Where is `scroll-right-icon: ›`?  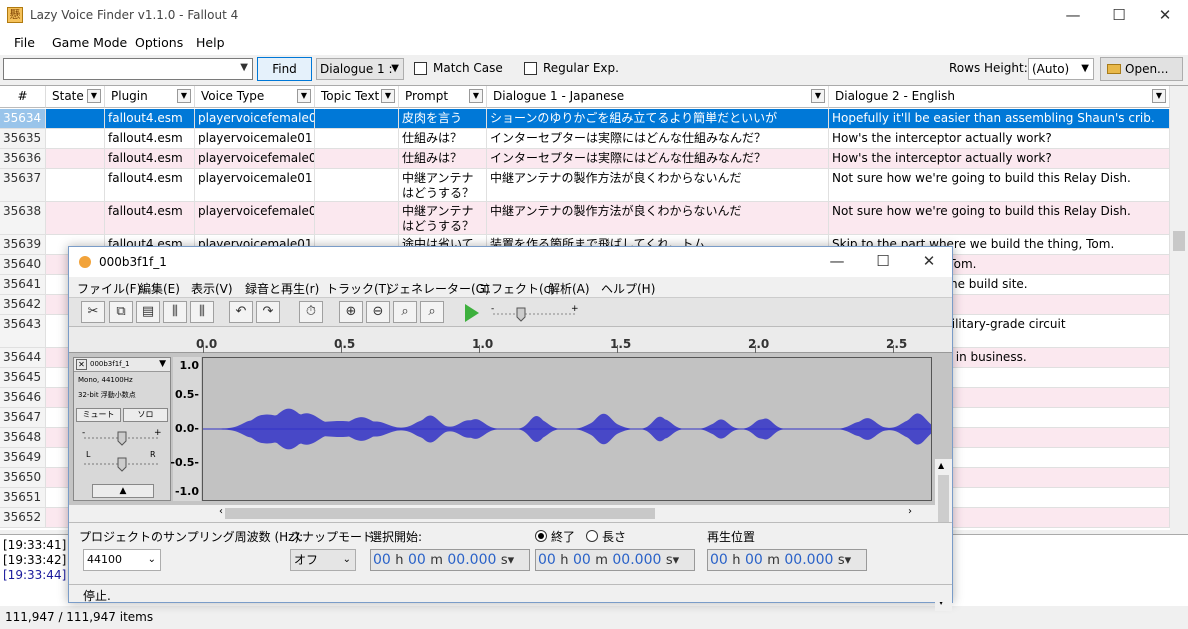 scroll-right-icon: › is located at coordinates (910, 511).